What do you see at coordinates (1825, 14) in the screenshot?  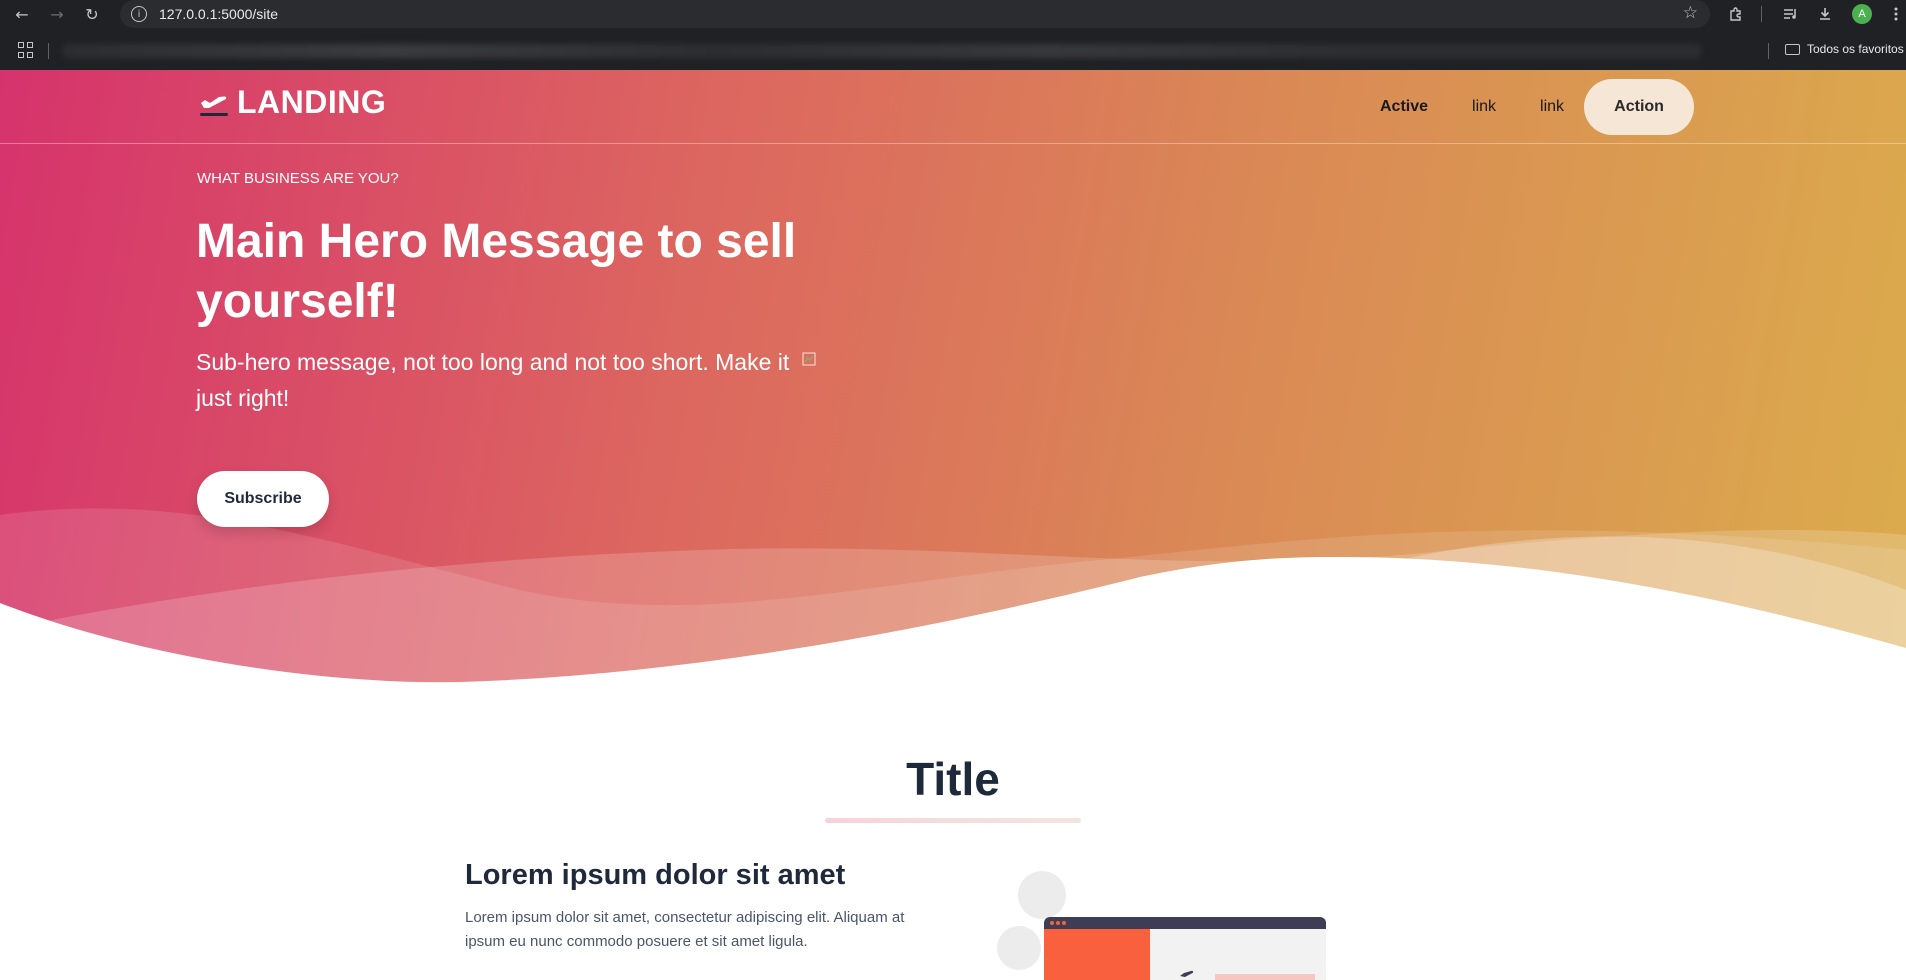 I see `downloads-icon` at bounding box center [1825, 14].